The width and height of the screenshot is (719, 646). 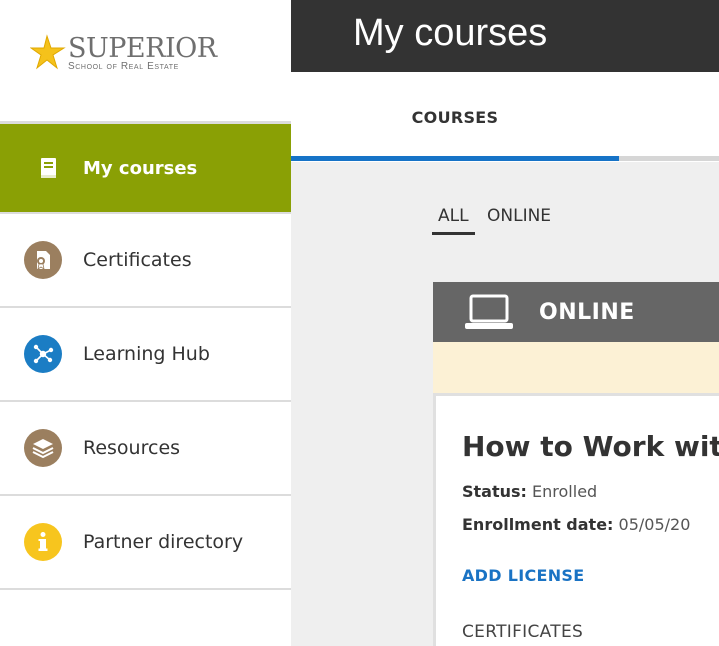 I want to click on sidebar-item-resources: Resources, so click(x=145, y=449).